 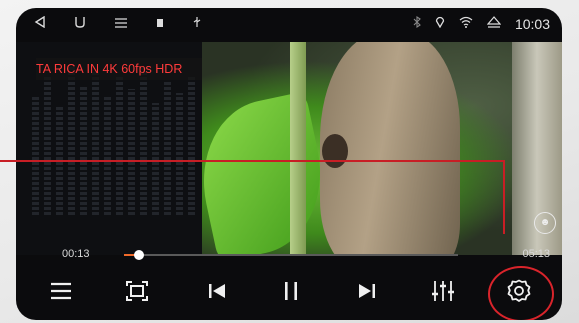 What do you see at coordinates (494, 24) in the screenshot?
I see `eject-icon` at bounding box center [494, 24].